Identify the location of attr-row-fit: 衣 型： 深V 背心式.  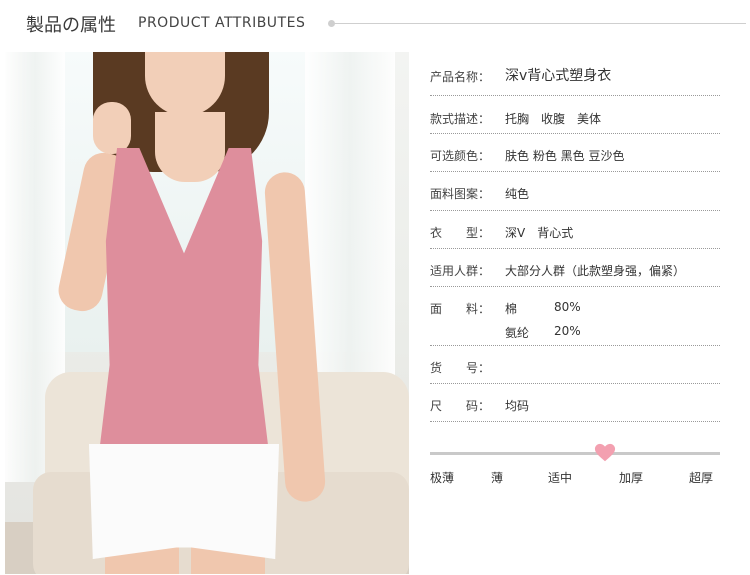
(575, 230).